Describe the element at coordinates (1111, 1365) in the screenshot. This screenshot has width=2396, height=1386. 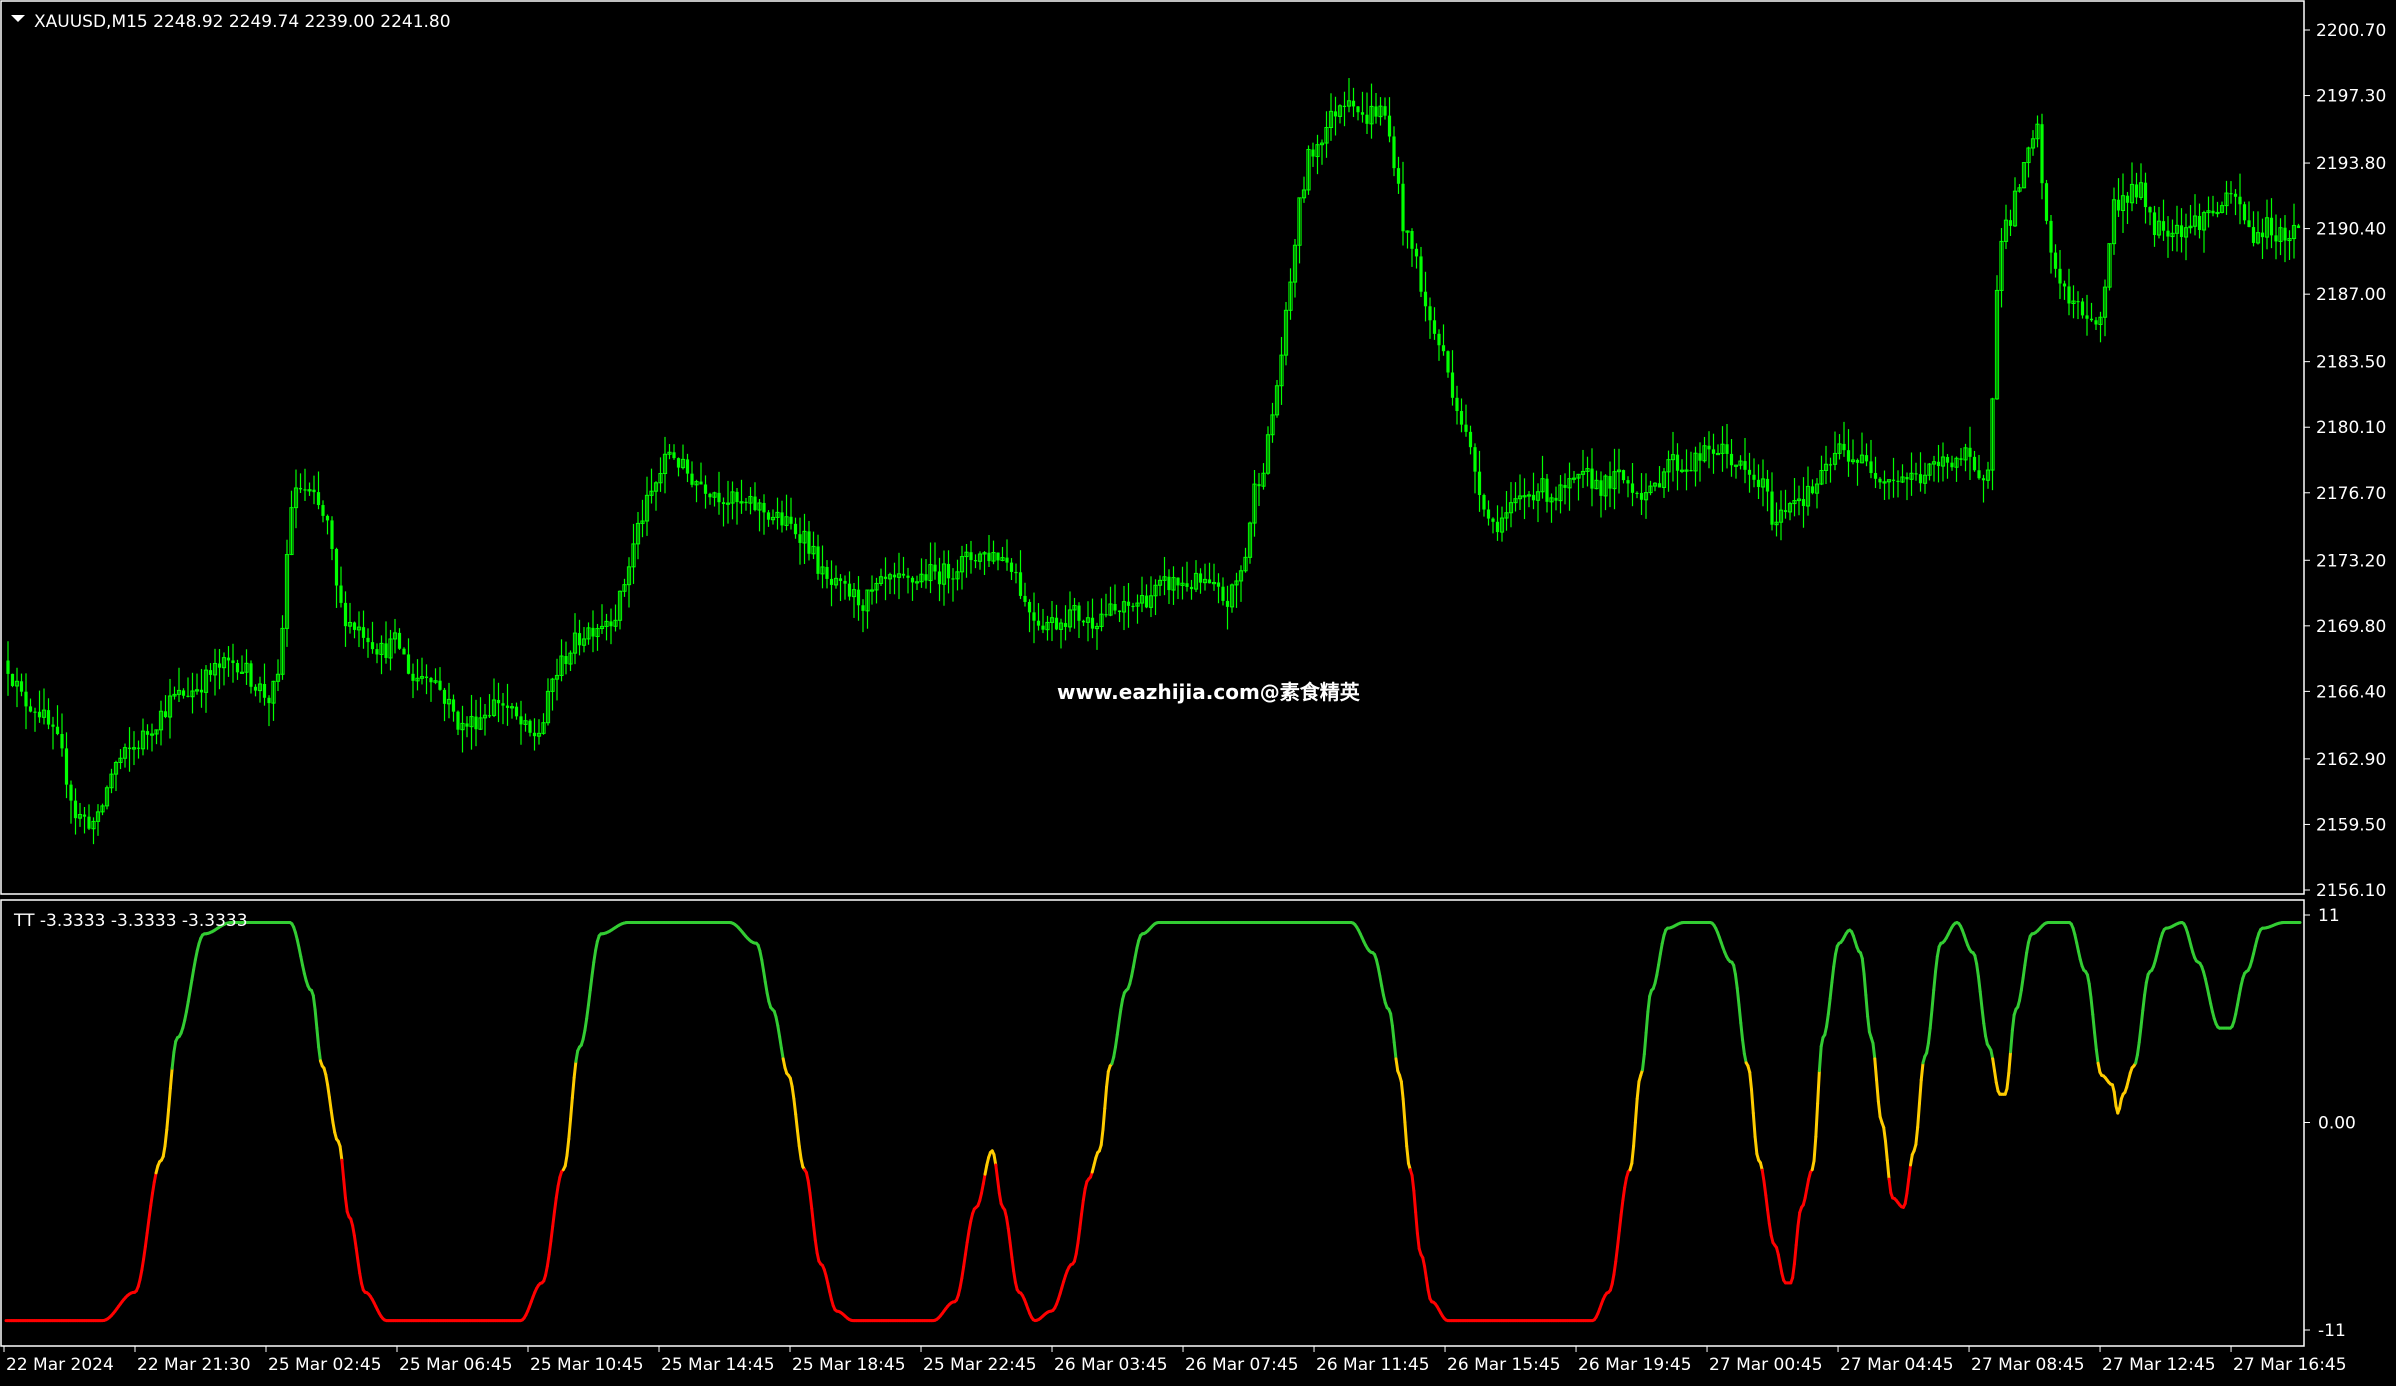
I see `time-tick-label: 26 Mar 03:45` at that location.